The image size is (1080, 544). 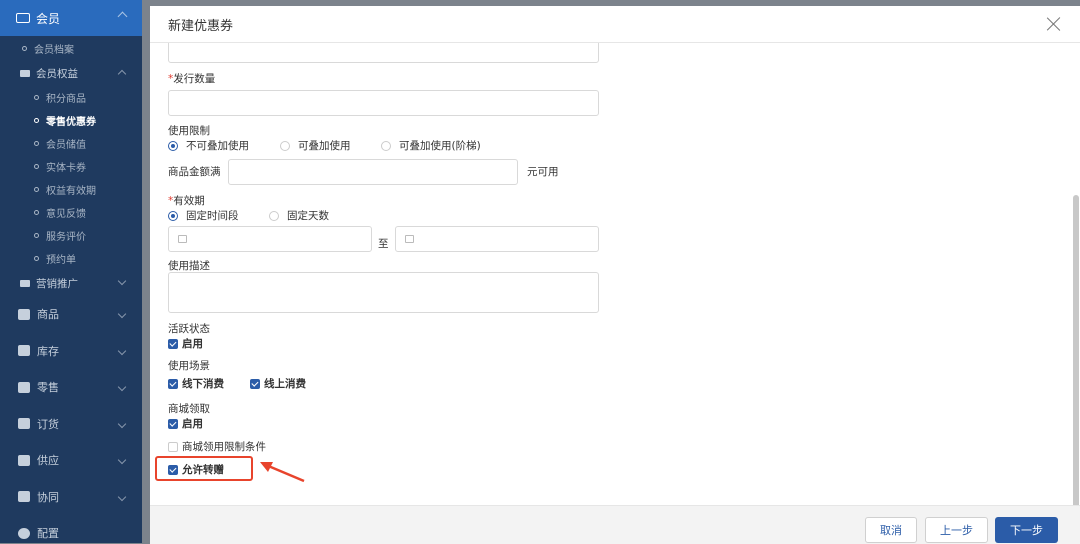 I want to click on sidebar-item-retail-coupon: 零售优惠券, so click(x=71, y=120).